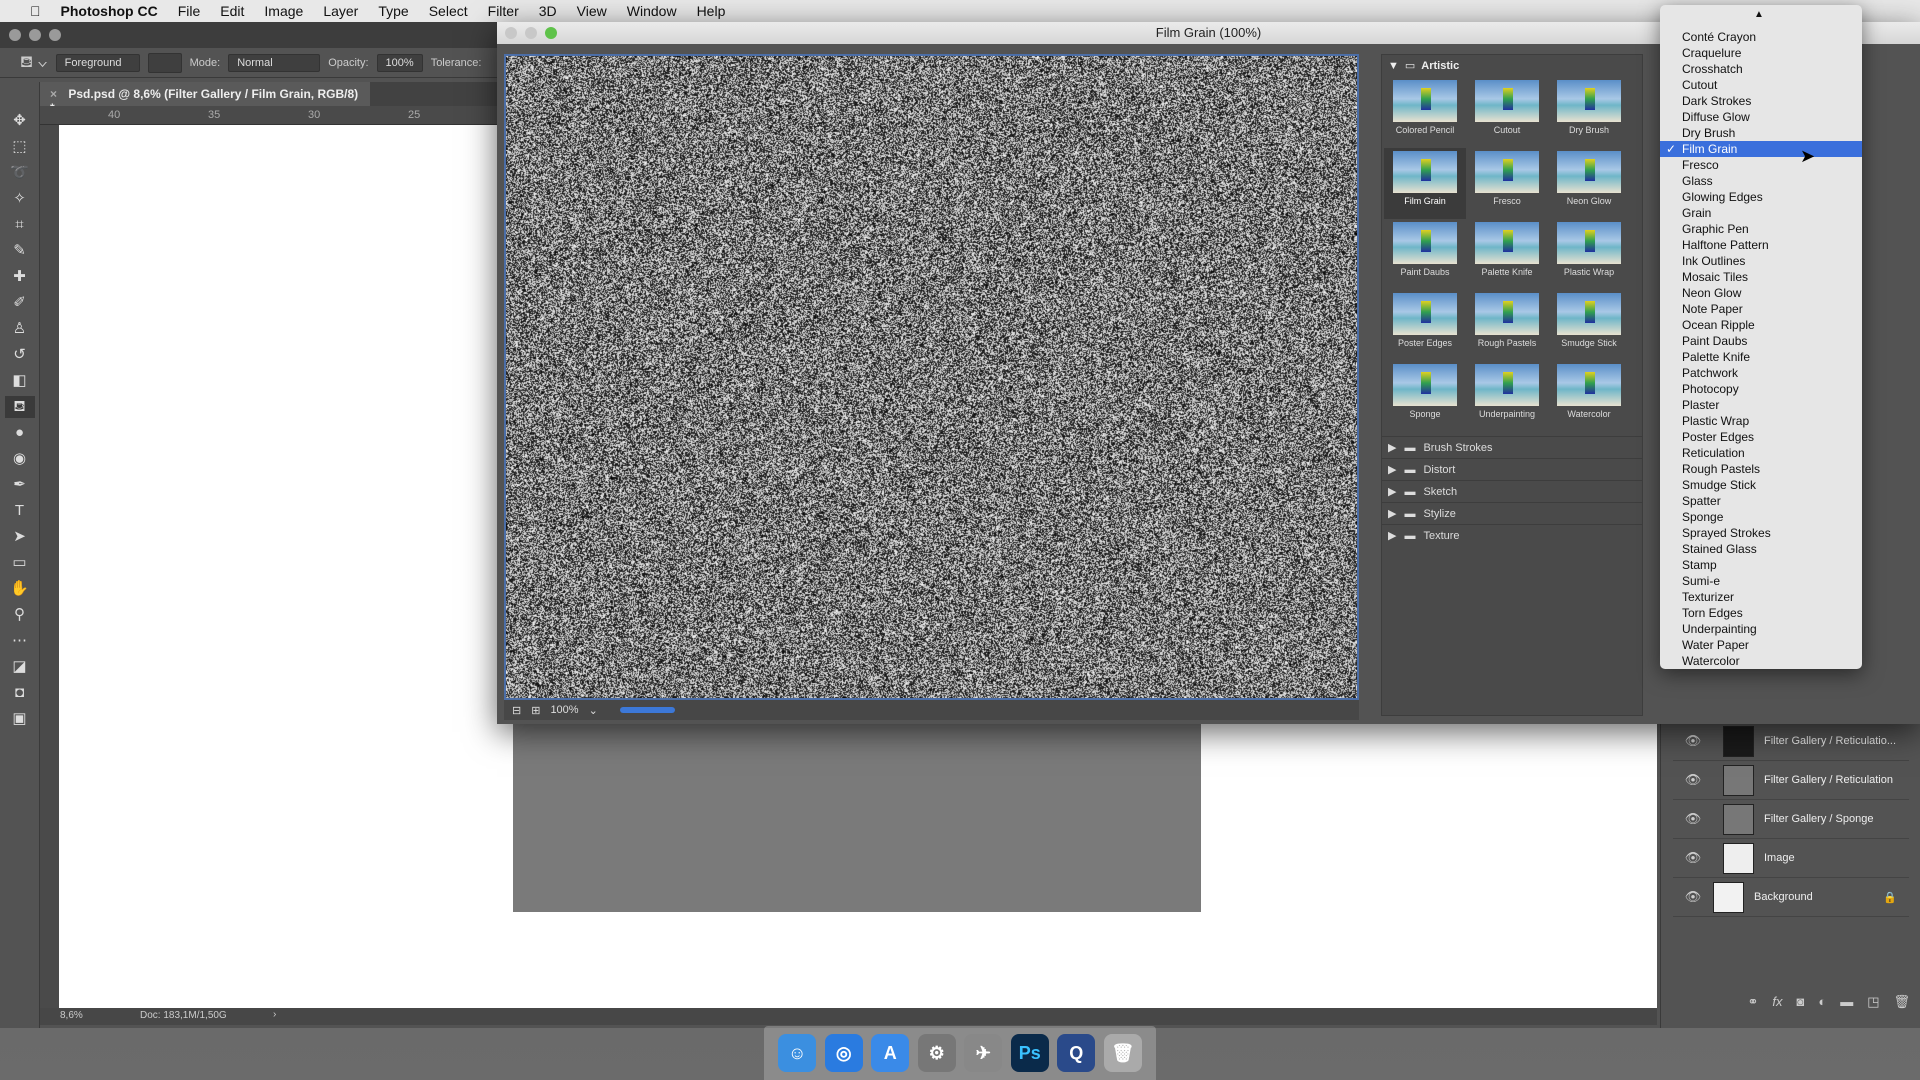 The image size is (1920, 1080). Describe the element at coordinates (1800, 1004) in the screenshot. I see `layer-mask-icon: ◙` at that location.